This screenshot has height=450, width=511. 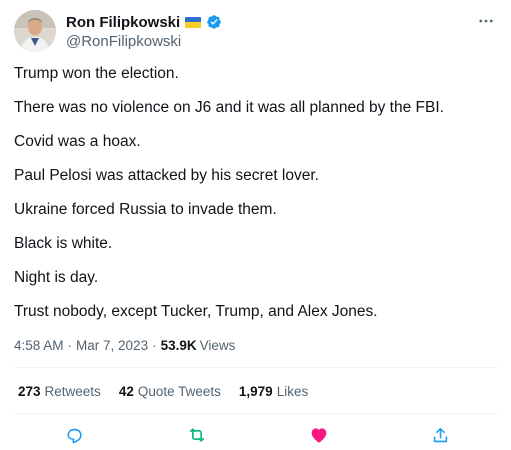 What do you see at coordinates (112, 345) in the screenshot?
I see `tweet-date: Mar 7, 2023` at bounding box center [112, 345].